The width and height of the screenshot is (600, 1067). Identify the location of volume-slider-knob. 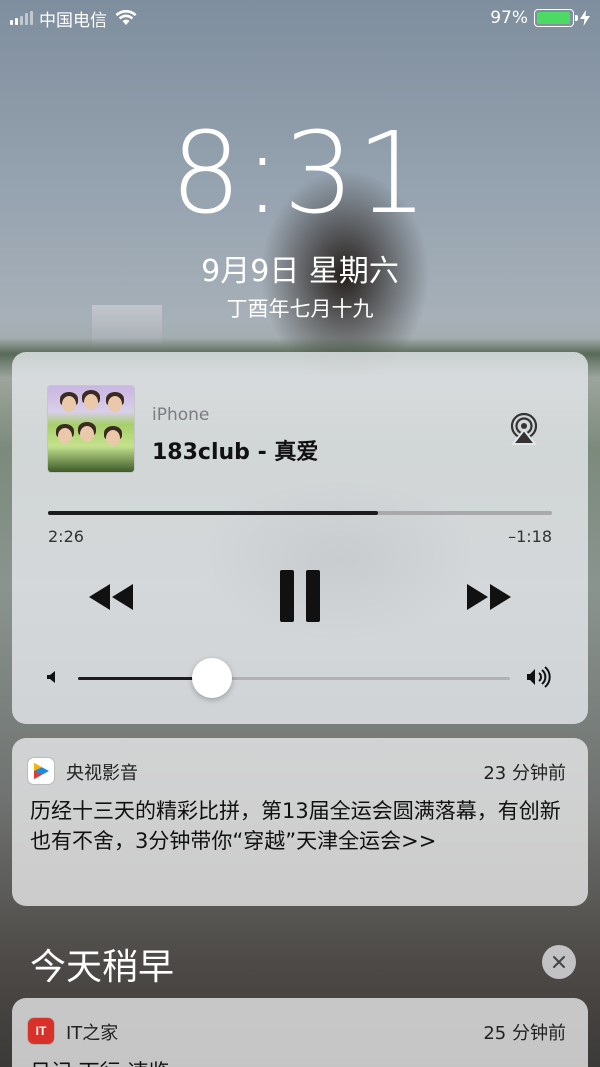
(211, 678).